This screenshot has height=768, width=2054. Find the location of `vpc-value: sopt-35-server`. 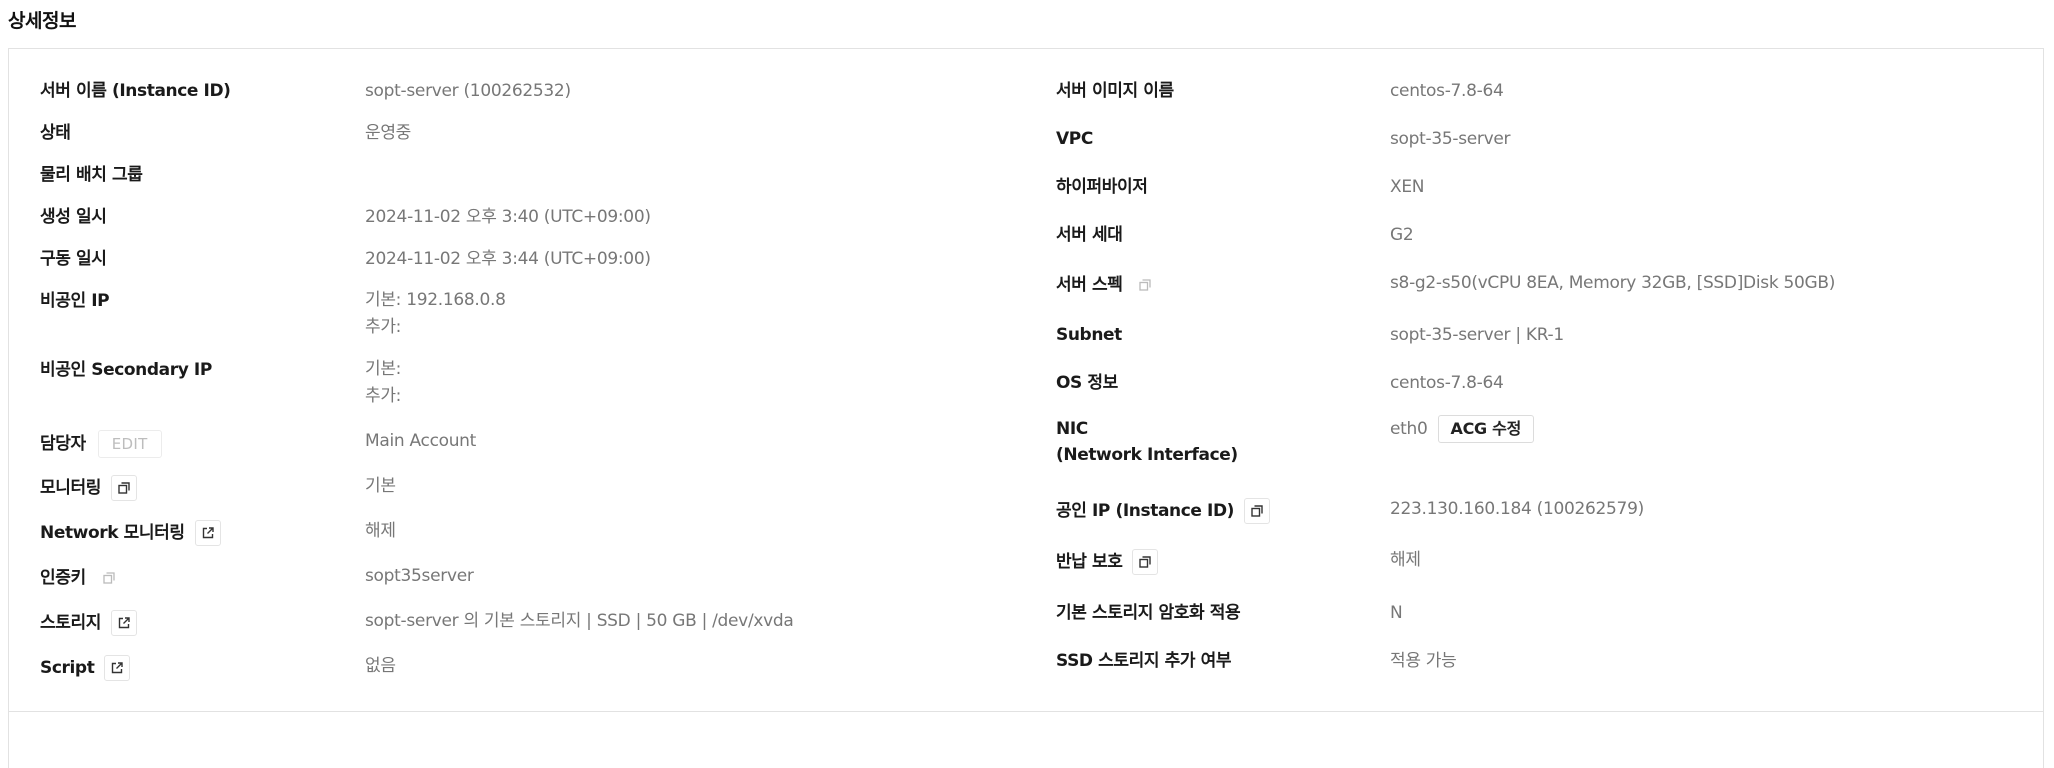

vpc-value: sopt-35-server is located at coordinates (1450, 139).